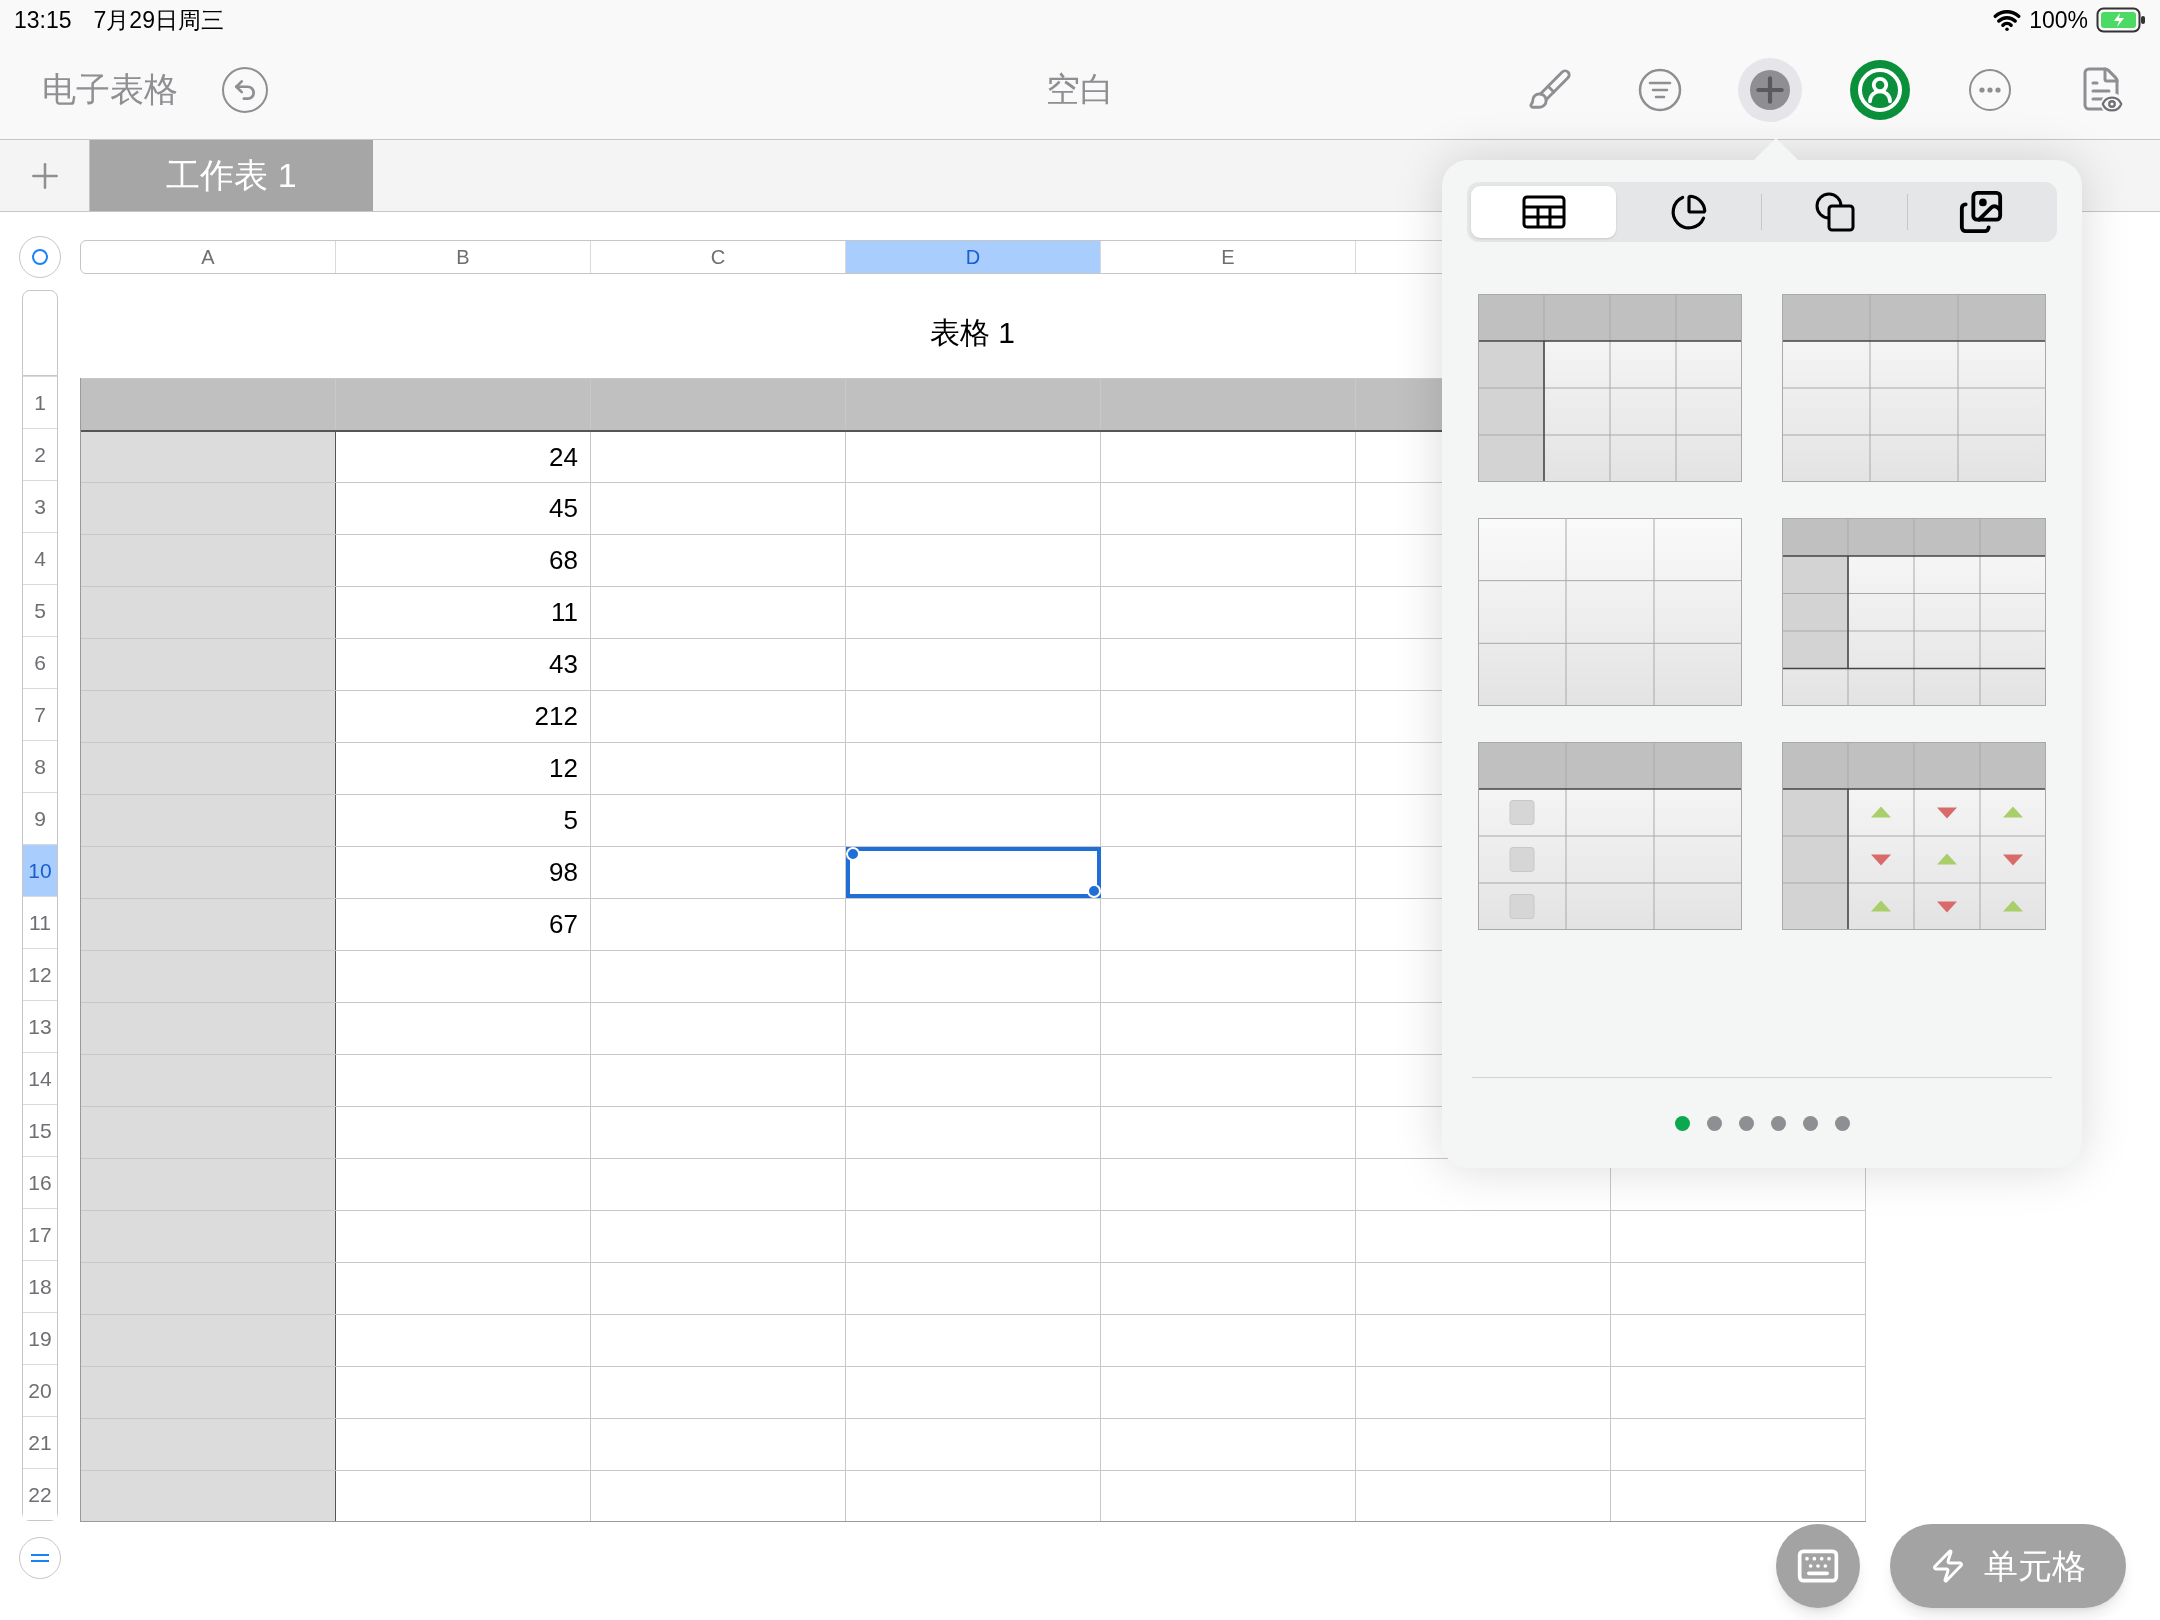  What do you see at coordinates (1080, 89) in the screenshot?
I see `document-title: 空白` at bounding box center [1080, 89].